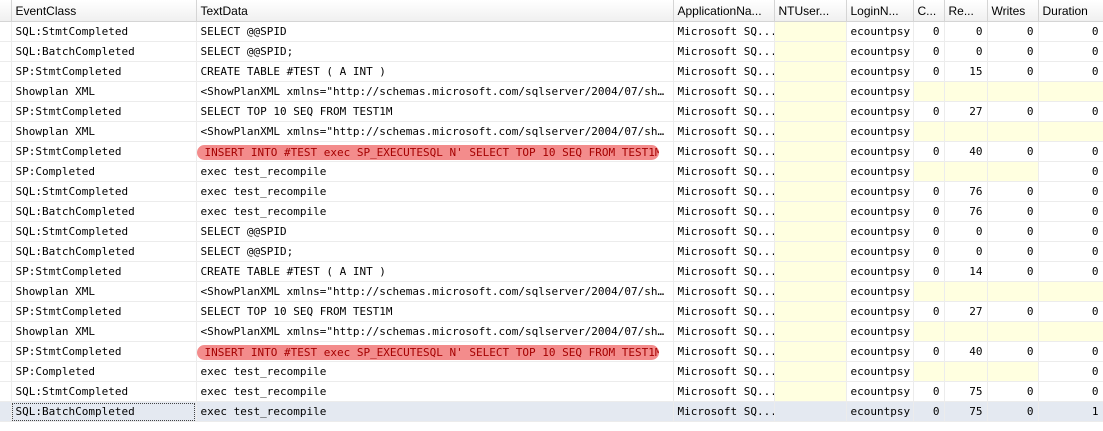 The image size is (1103, 431). I want to click on column-header-textdata: TextData, so click(435, 11).